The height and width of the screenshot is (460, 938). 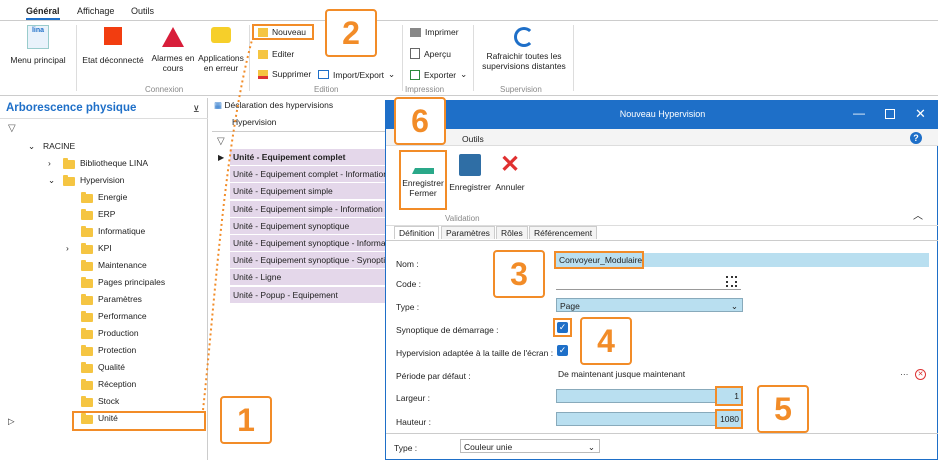 What do you see at coordinates (519, 274) in the screenshot?
I see `callout-3: 3` at bounding box center [519, 274].